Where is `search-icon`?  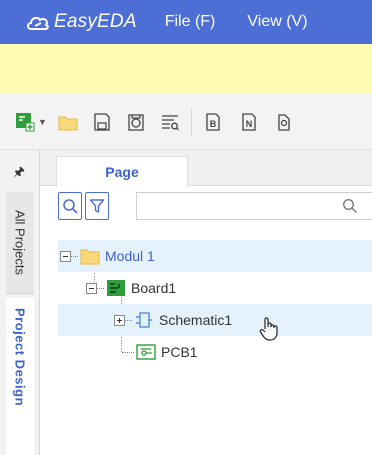
search-icon is located at coordinates (70, 206).